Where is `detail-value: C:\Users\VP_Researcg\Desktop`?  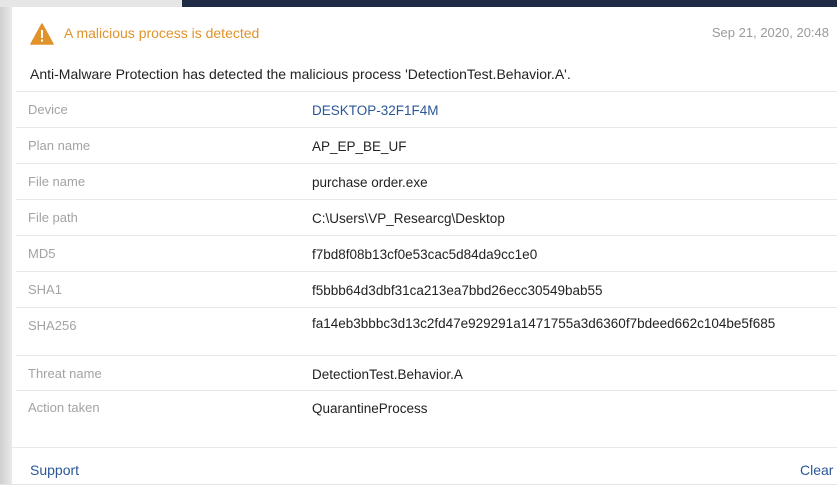 detail-value: C:\Users\VP_Researcg\Desktop is located at coordinates (408, 218).